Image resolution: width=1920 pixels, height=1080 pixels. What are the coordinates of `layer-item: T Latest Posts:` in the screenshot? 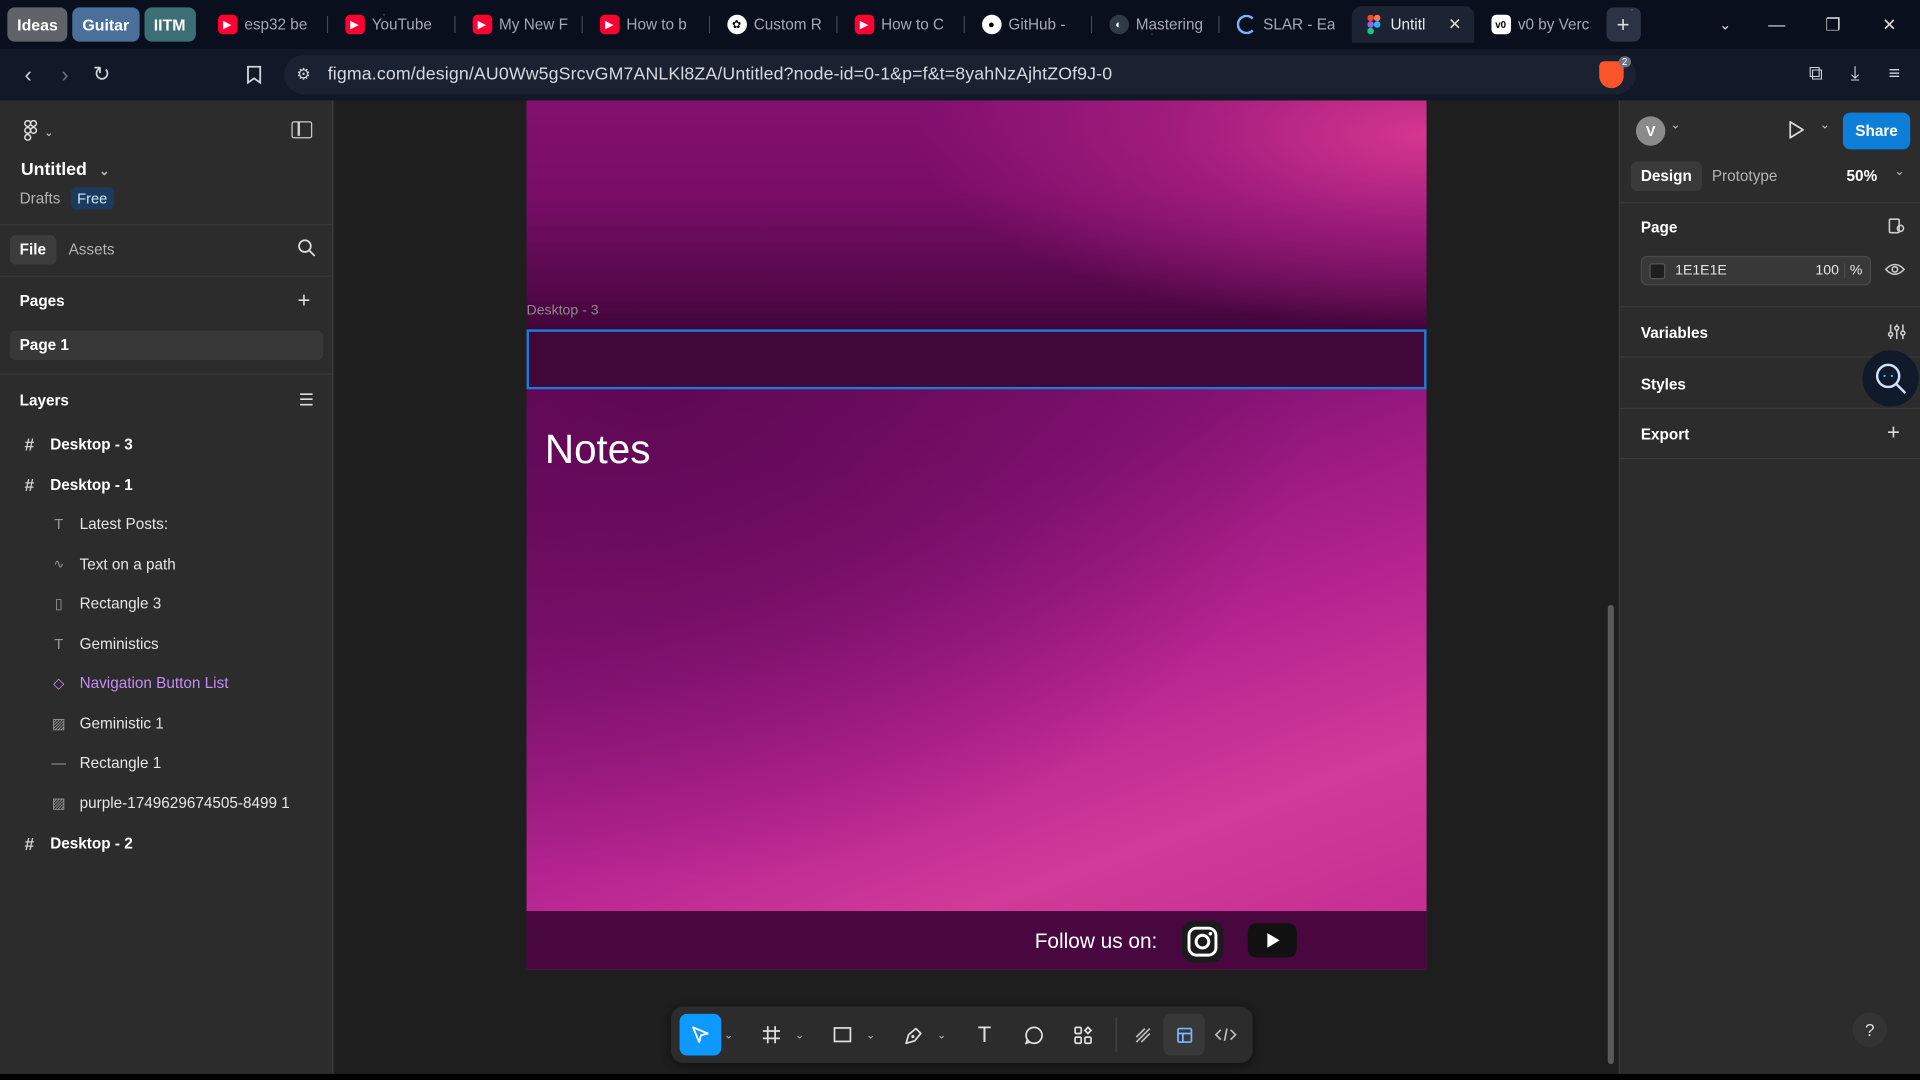 It's located at (166, 524).